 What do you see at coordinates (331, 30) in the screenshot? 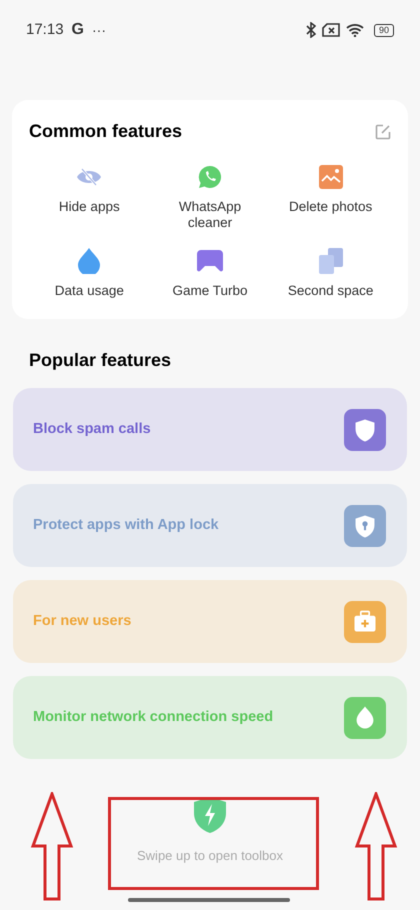
I see `sim-card-icon` at bounding box center [331, 30].